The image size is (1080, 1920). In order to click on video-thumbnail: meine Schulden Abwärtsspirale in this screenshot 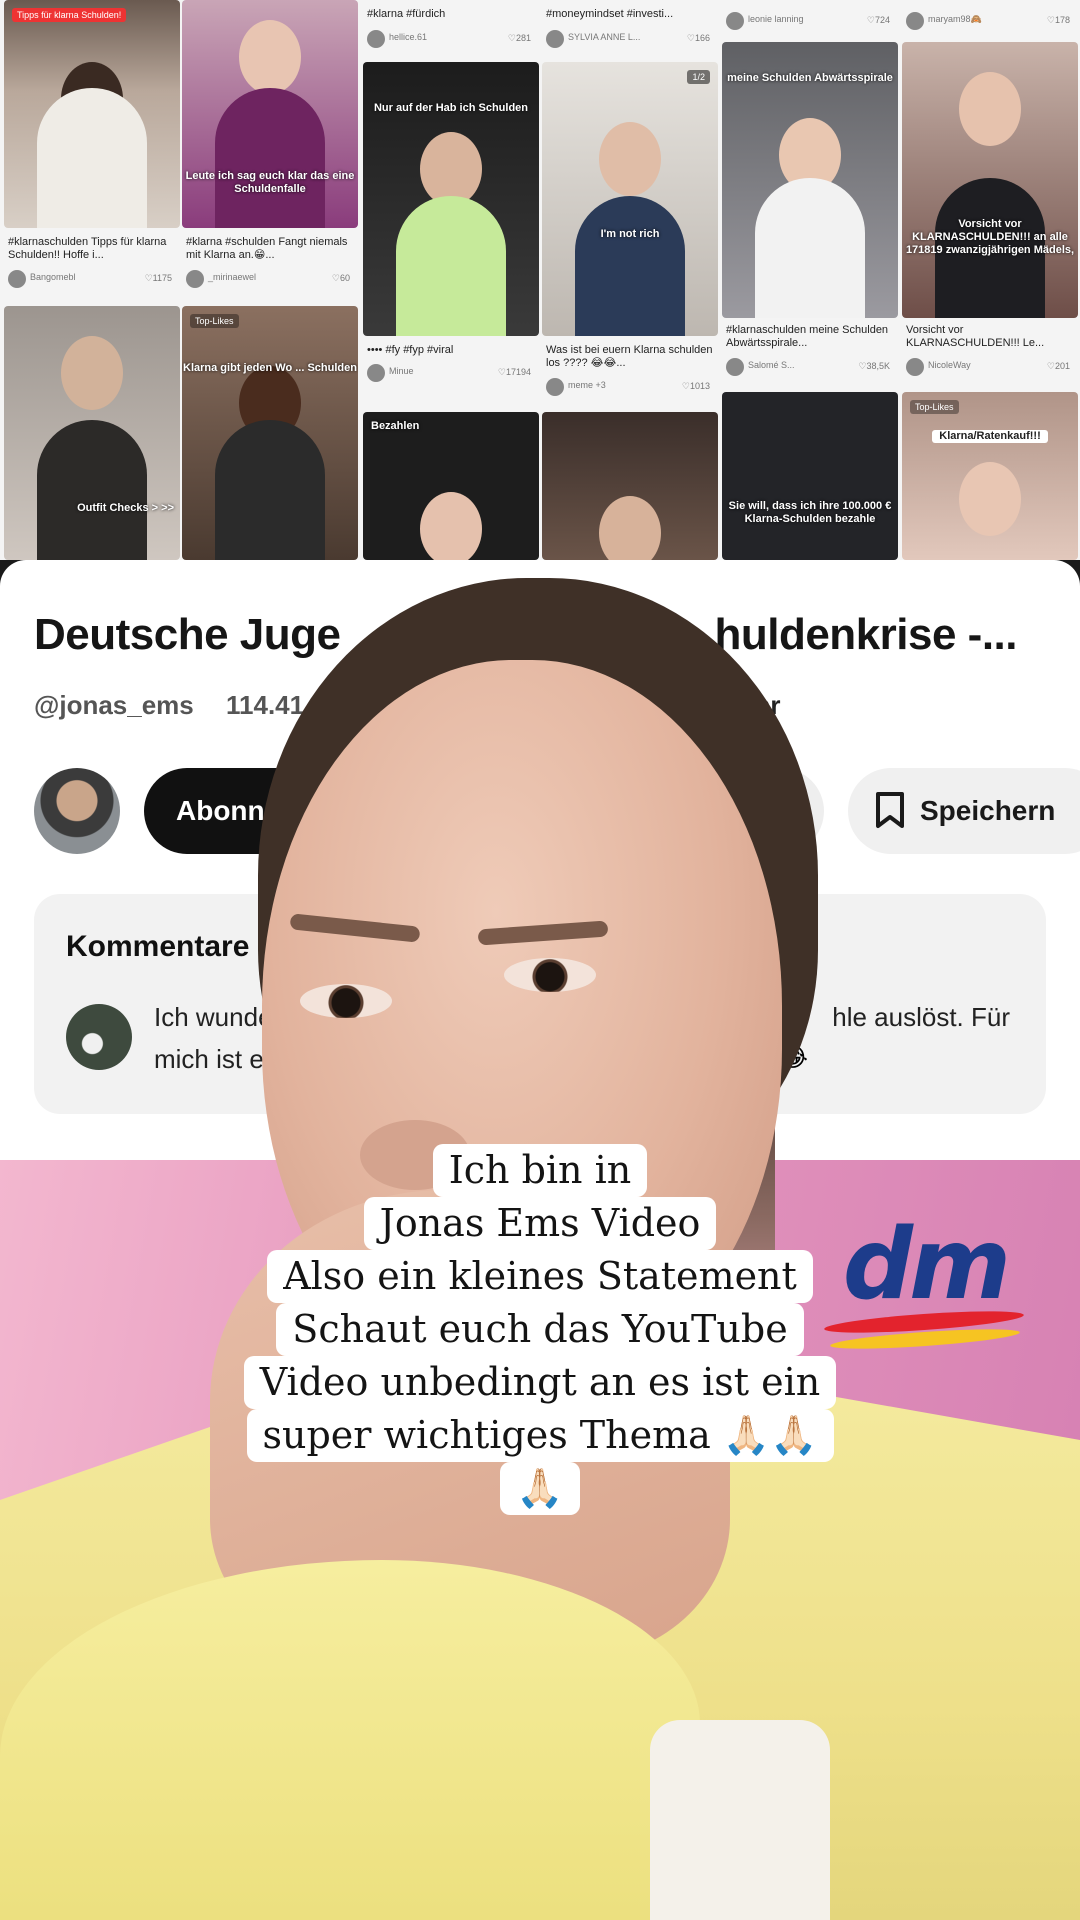, I will do `click(810, 180)`.